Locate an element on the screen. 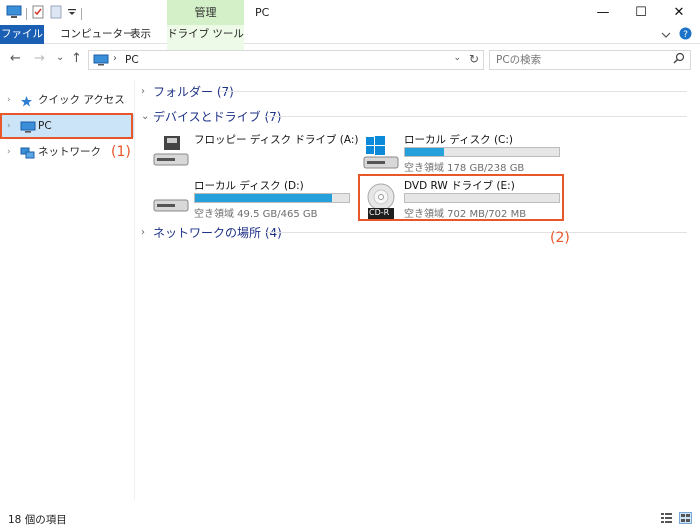 The height and width of the screenshot is (529, 700). group-network-locations: › ネットワークの場所 (4) is located at coordinates (414, 232).